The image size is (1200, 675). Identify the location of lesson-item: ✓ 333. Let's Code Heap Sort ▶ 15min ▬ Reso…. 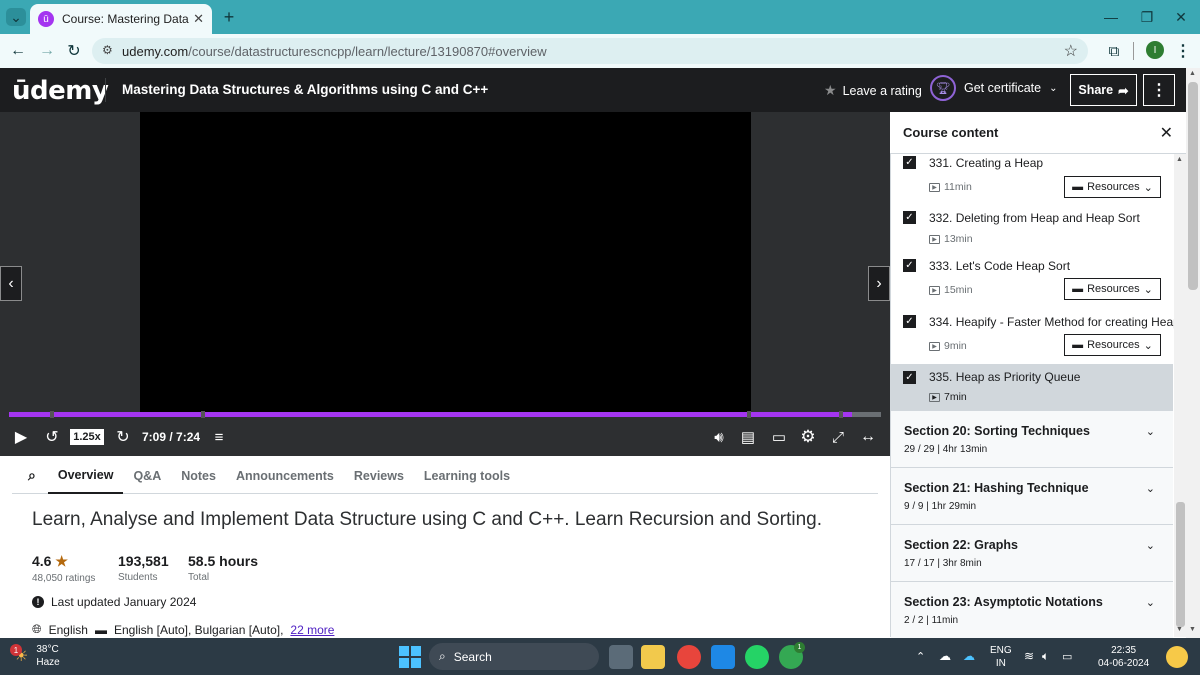
(1032, 281).